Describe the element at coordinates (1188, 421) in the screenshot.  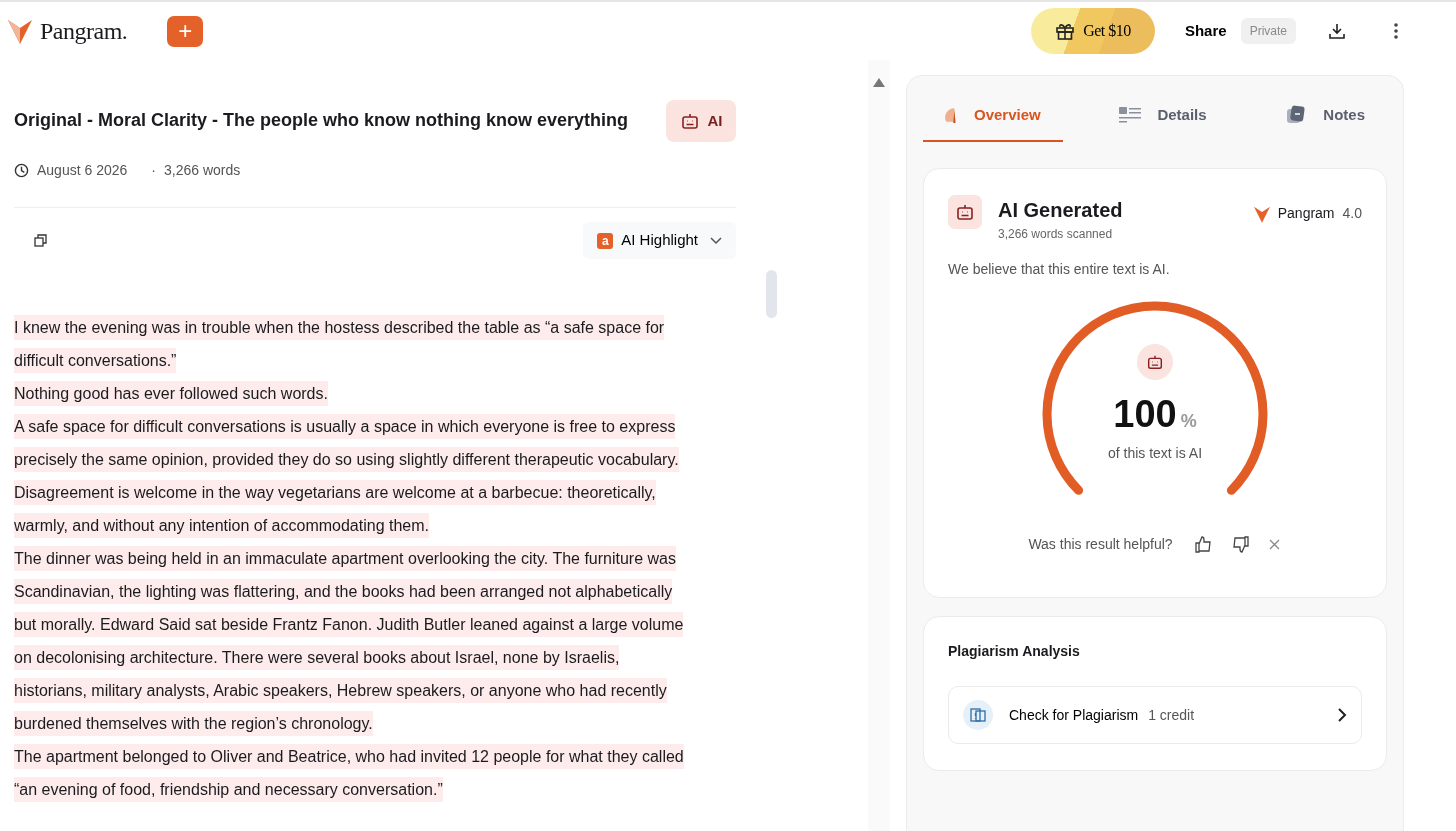
I see `percent-unit: %` at that location.